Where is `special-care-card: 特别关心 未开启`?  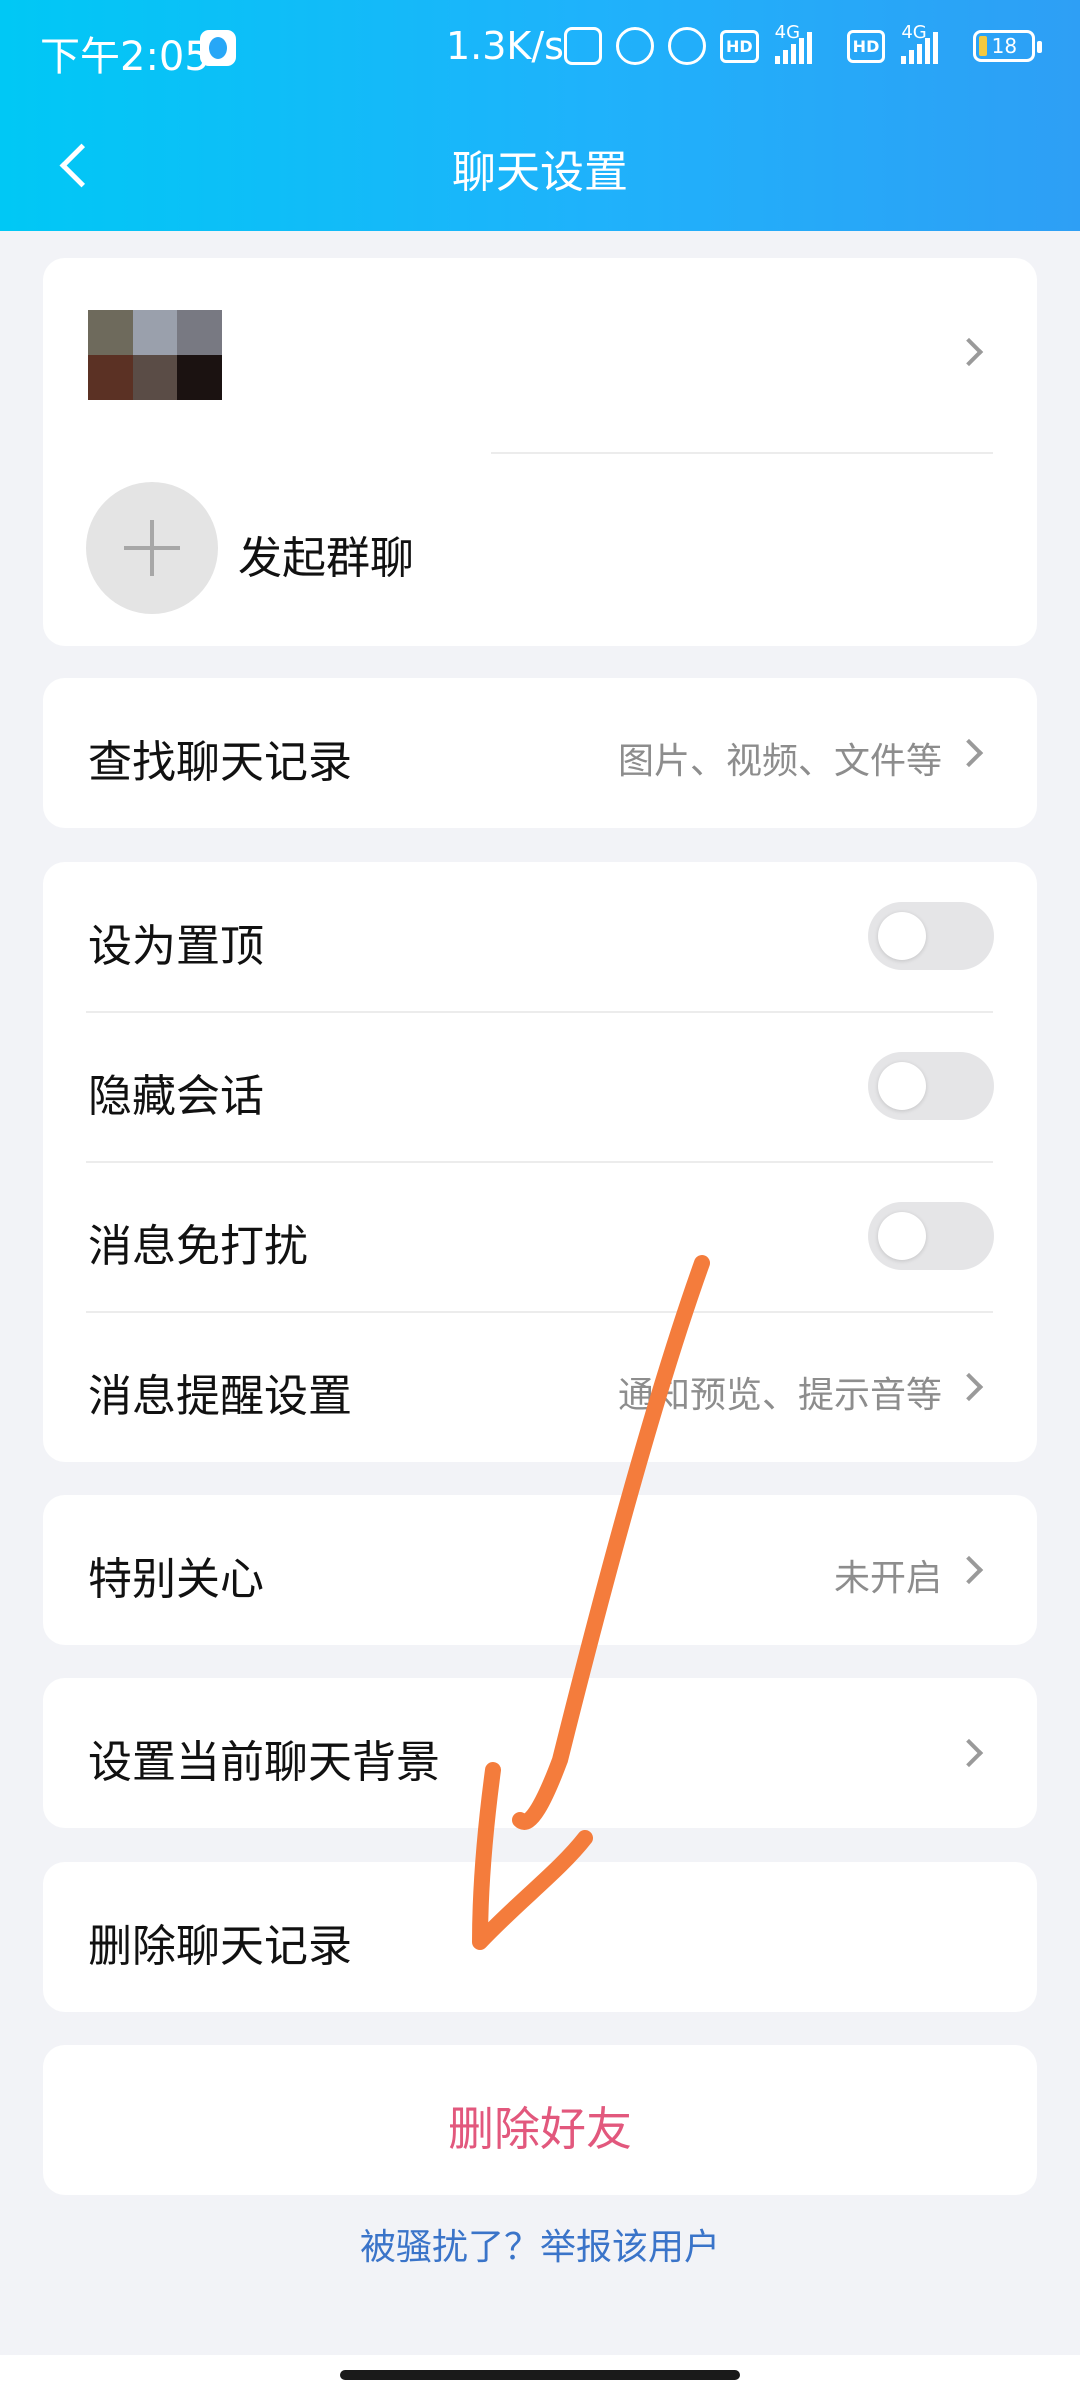
special-care-card: 特别关心 未开启 is located at coordinates (540, 1570).